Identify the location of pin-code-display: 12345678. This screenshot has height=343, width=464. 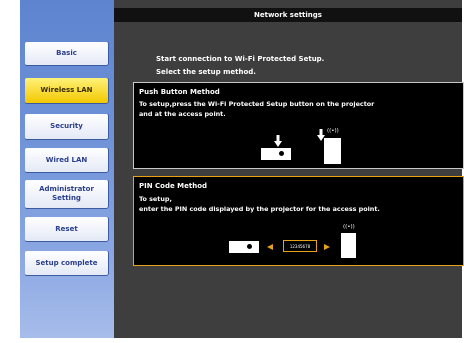
(300, 246).